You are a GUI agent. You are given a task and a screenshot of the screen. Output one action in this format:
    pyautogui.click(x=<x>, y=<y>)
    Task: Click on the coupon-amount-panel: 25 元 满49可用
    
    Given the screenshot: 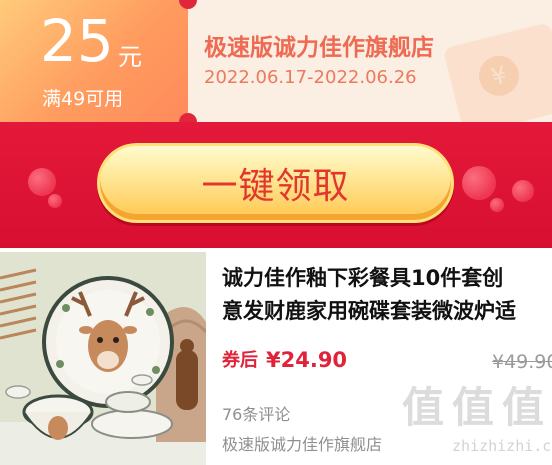 What is the action you would take?
    pyautogui.click(x=94, y=61)
    